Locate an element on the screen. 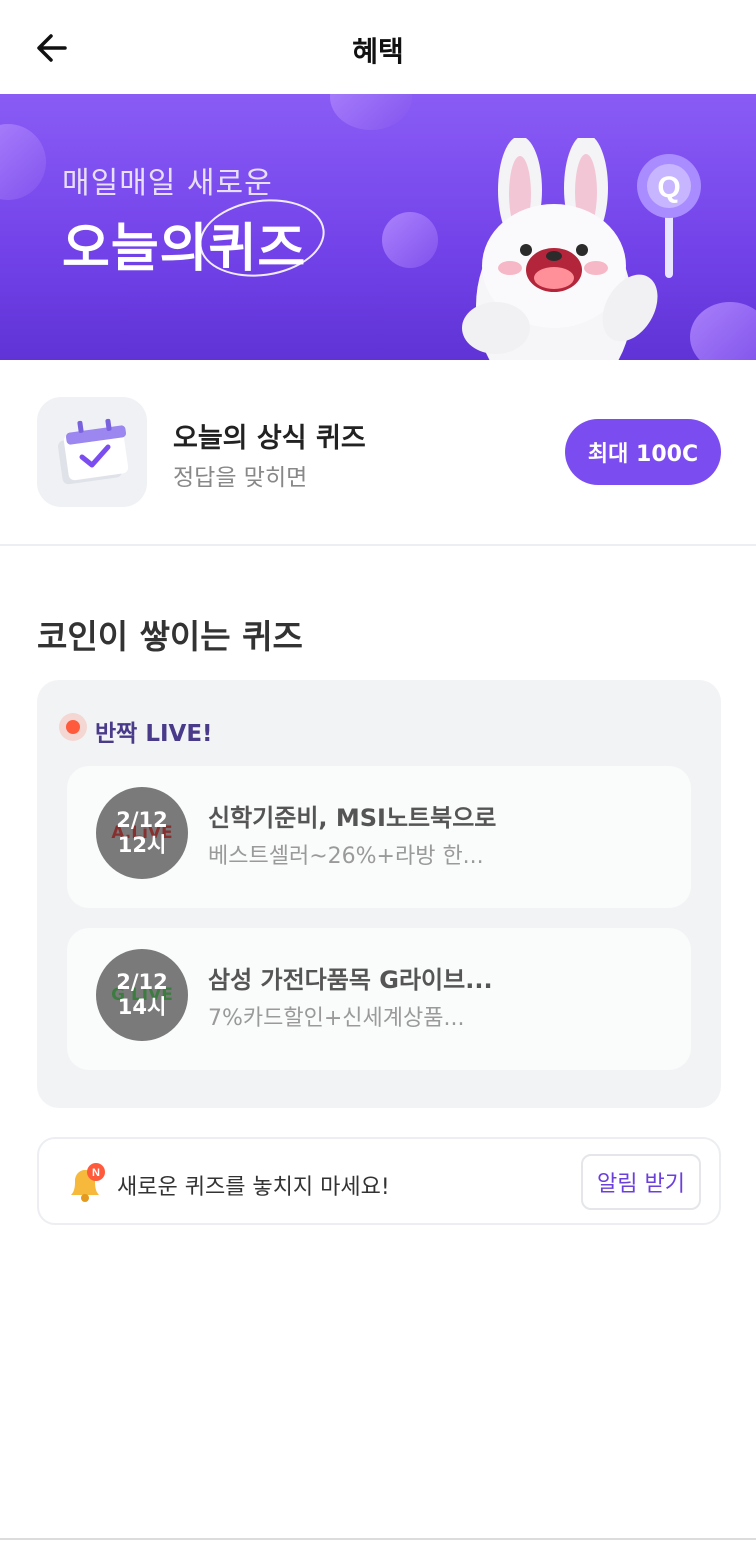 This screenshot has width=756, height=1541. banner-title: 오늘의 퀴즈 is located at coordinates (196, 238).